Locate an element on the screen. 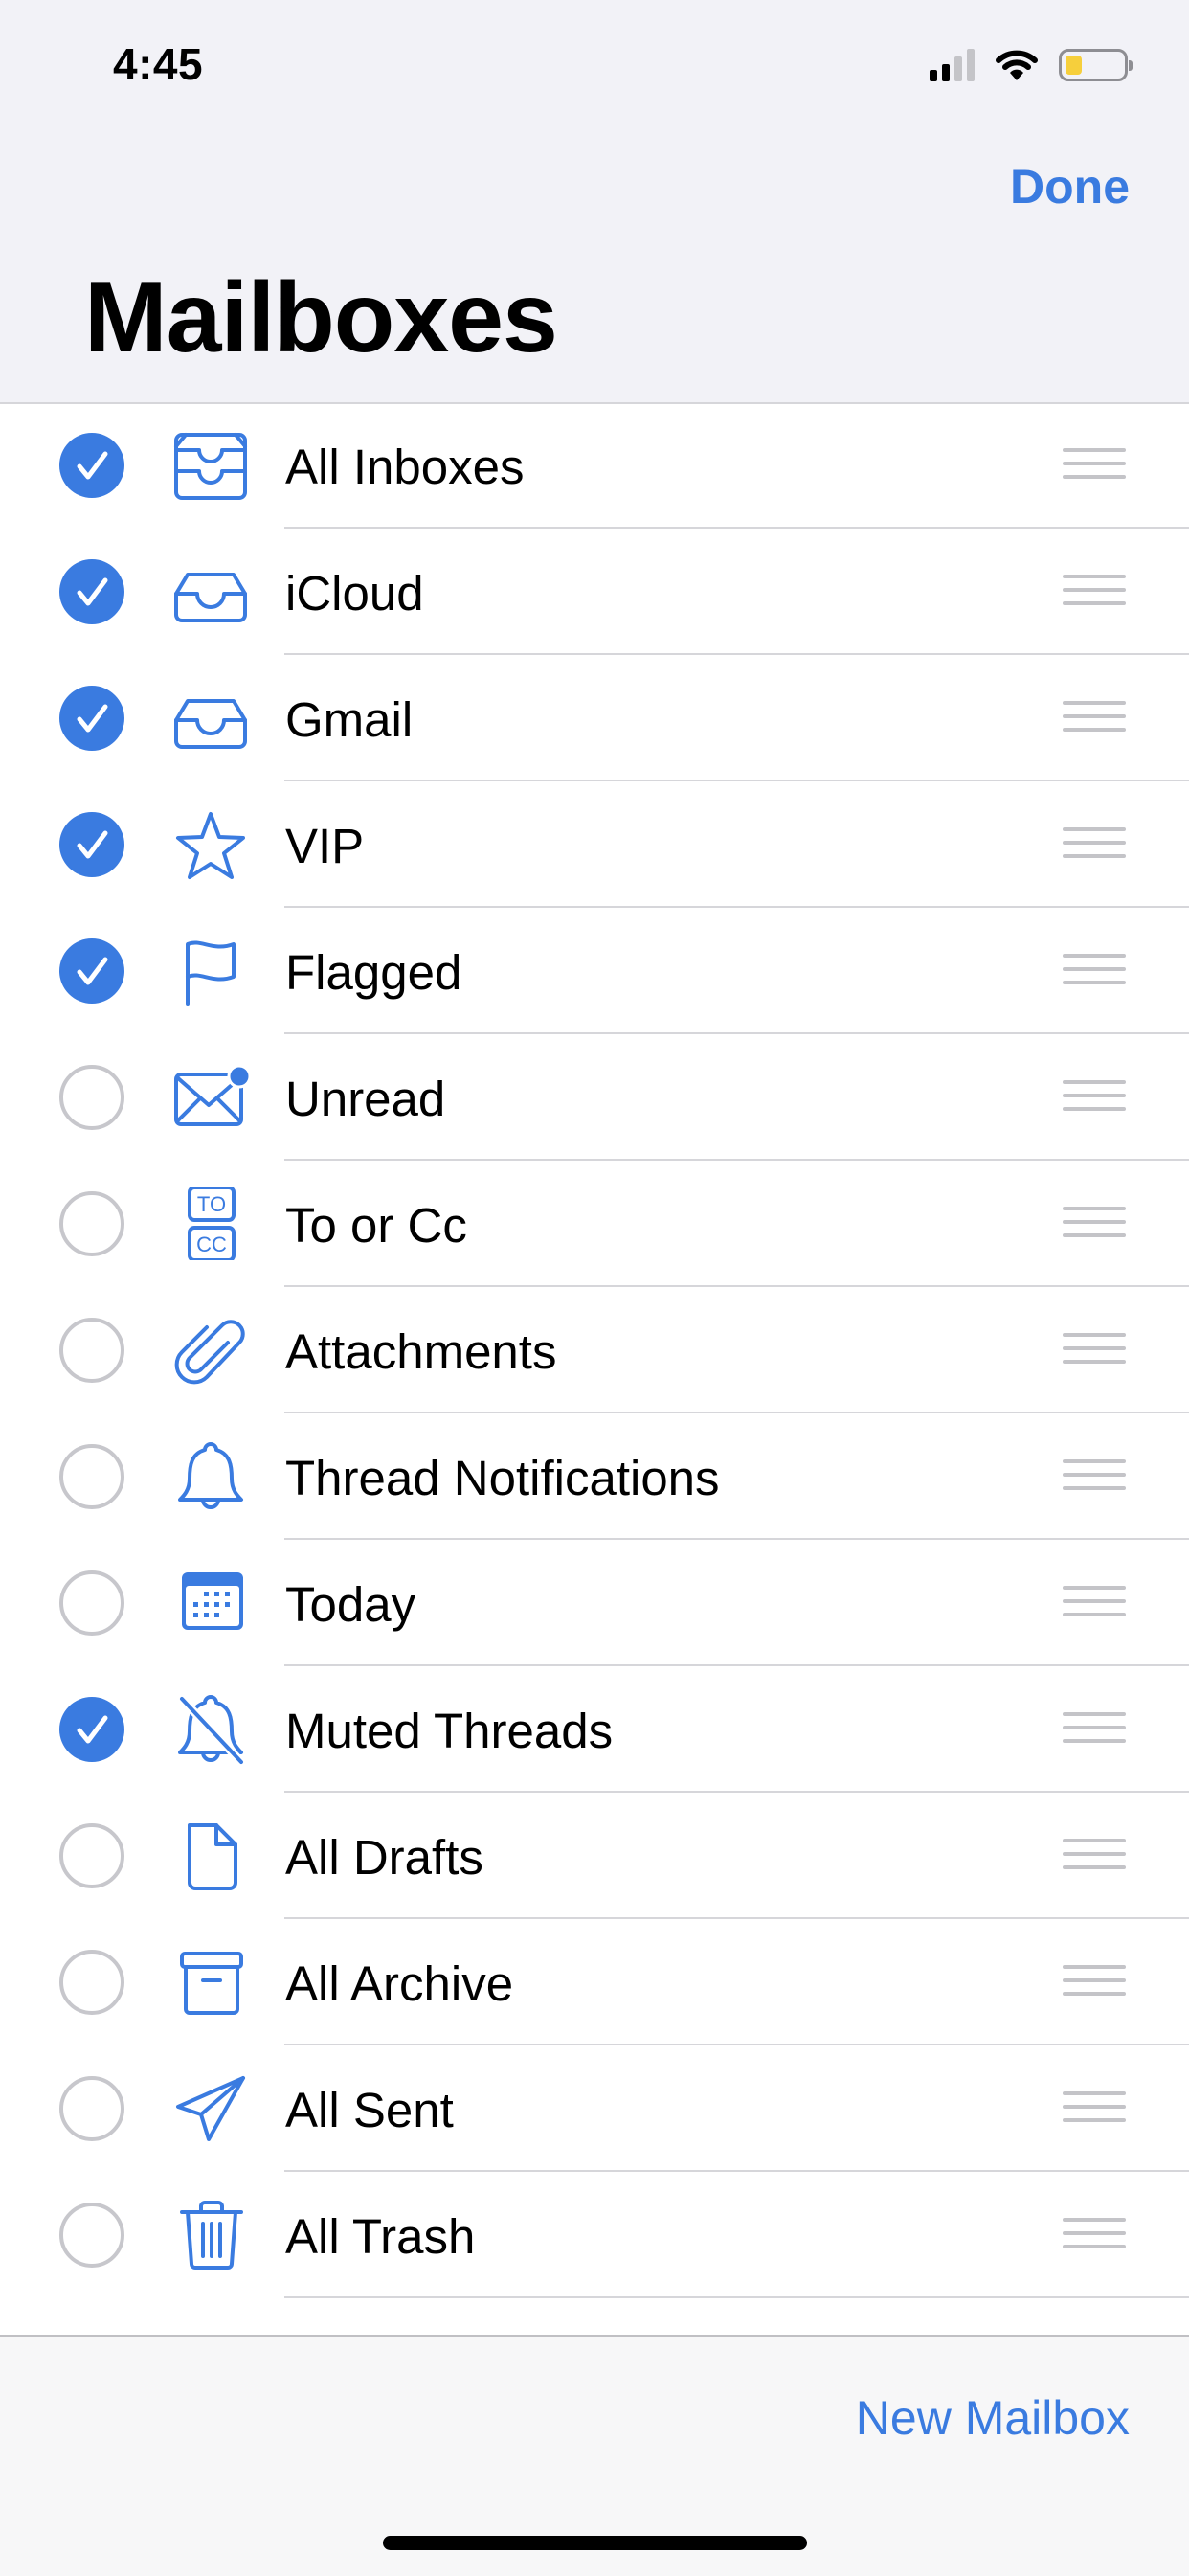  svg-text: TO is located at coordinates (211, 1204).